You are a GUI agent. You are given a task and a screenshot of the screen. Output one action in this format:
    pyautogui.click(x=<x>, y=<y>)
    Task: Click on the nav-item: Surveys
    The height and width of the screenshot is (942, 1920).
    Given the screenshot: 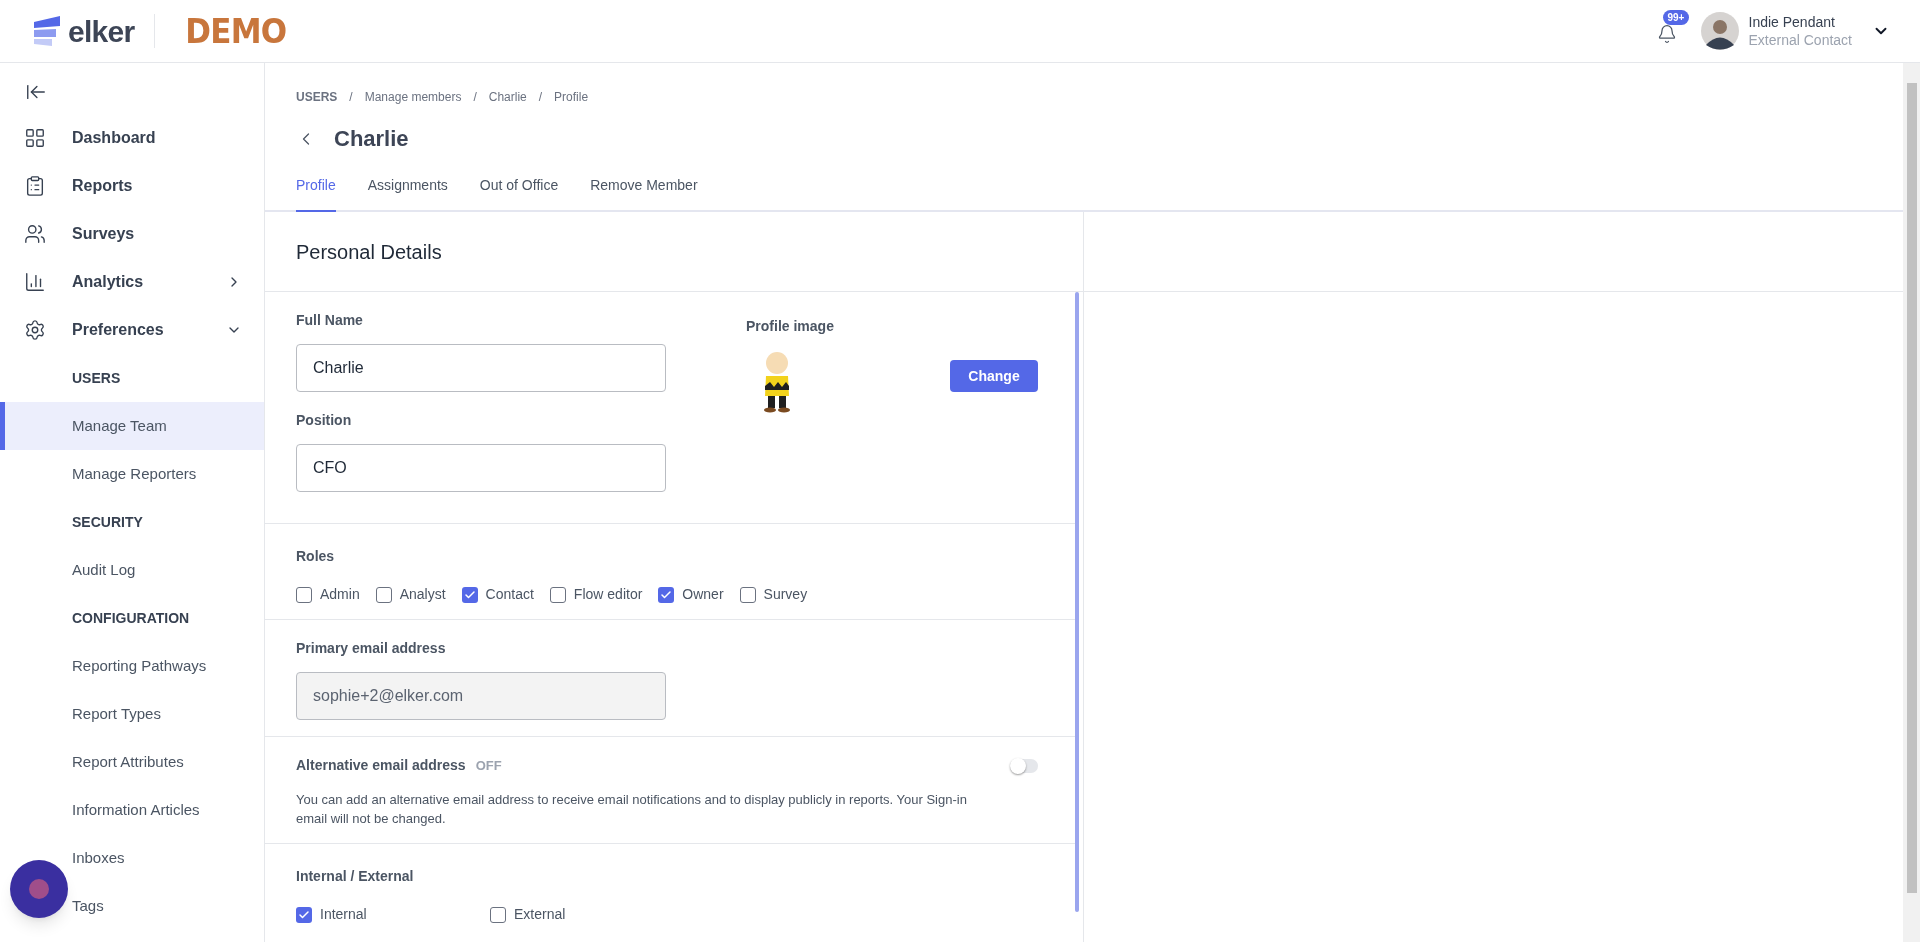 What is the action you would take?
    pyautogui.click(x=132, y=234)
    